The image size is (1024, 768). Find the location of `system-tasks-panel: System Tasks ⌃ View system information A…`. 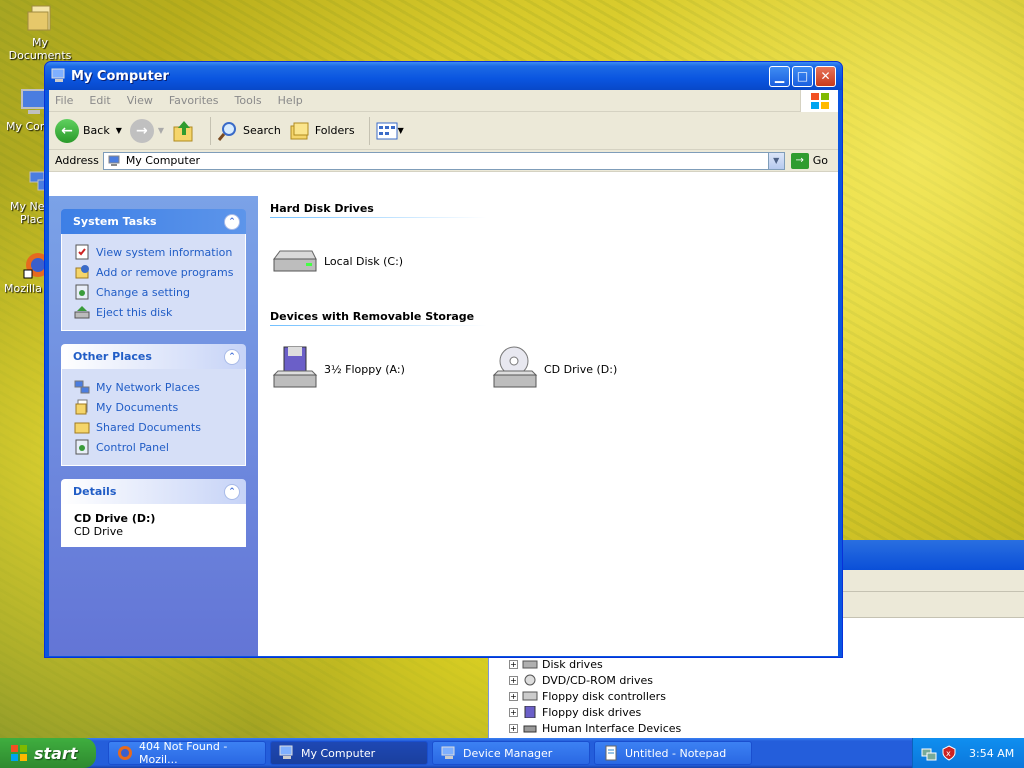

system-tasks-panel: System Tasks ⌃ View system information A… is located at coordinates (153, 270).